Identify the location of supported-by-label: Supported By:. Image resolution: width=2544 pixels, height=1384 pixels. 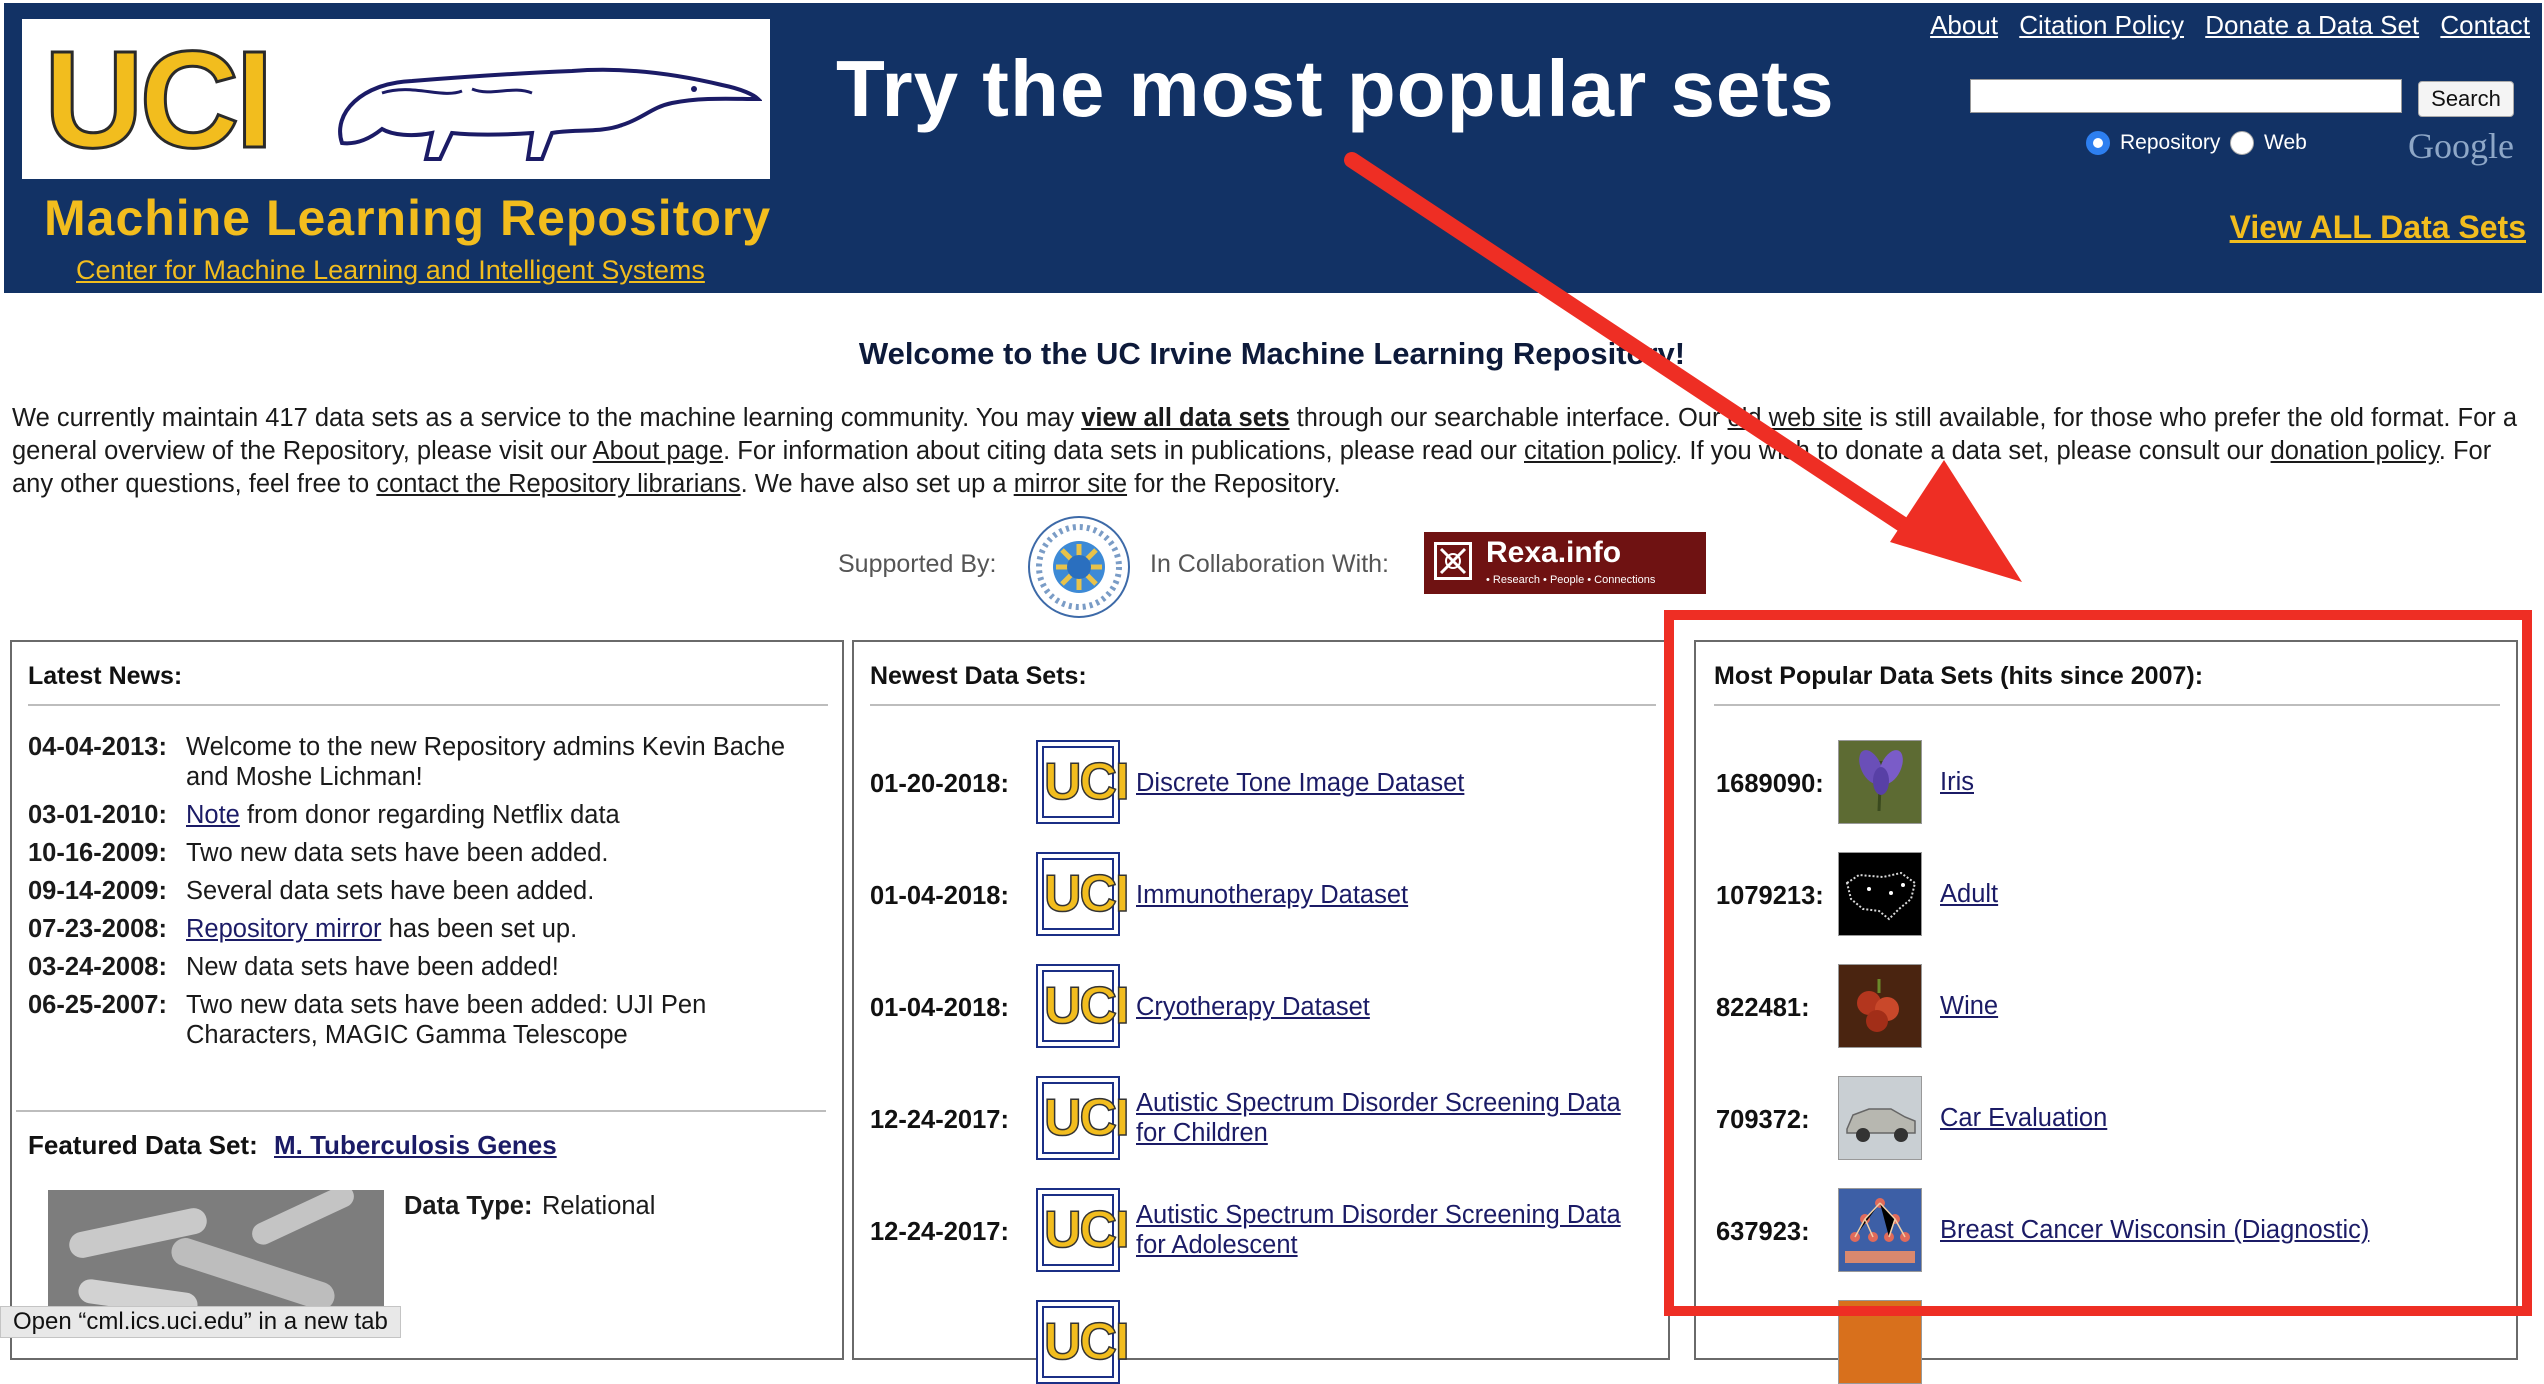
(917, 564).